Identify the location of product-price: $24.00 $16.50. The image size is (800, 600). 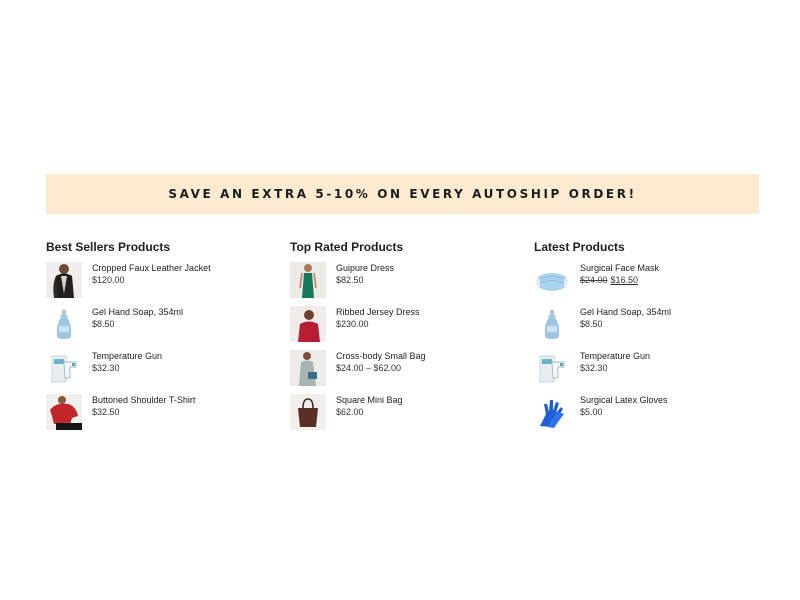
(619, 280).